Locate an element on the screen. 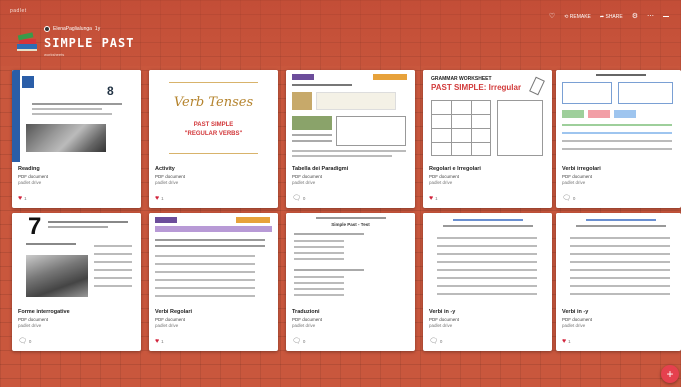 The width and height of the screenshot is (681, 387). page-title: SIMPLE PAST is located at coordinates (89, 43).